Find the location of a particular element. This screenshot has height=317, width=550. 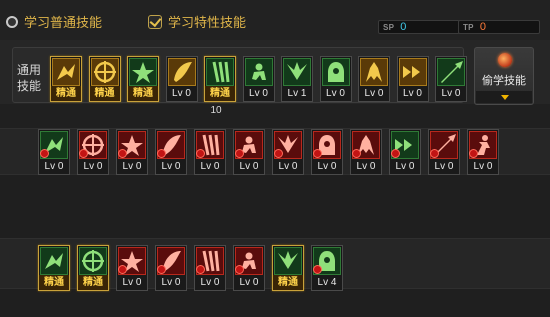

orb-icon is located at coordinates (505, 60).